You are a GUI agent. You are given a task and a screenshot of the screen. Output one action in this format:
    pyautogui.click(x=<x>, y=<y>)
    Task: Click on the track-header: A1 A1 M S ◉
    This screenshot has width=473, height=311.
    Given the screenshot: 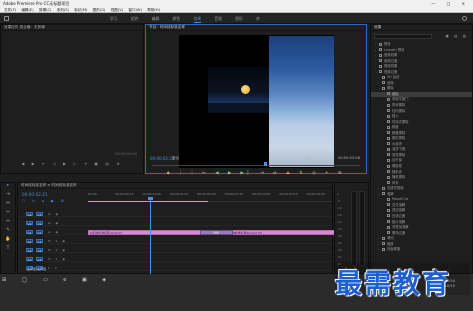 What is the action you would take?
    pyautogui.click(x=53, y=241)
    